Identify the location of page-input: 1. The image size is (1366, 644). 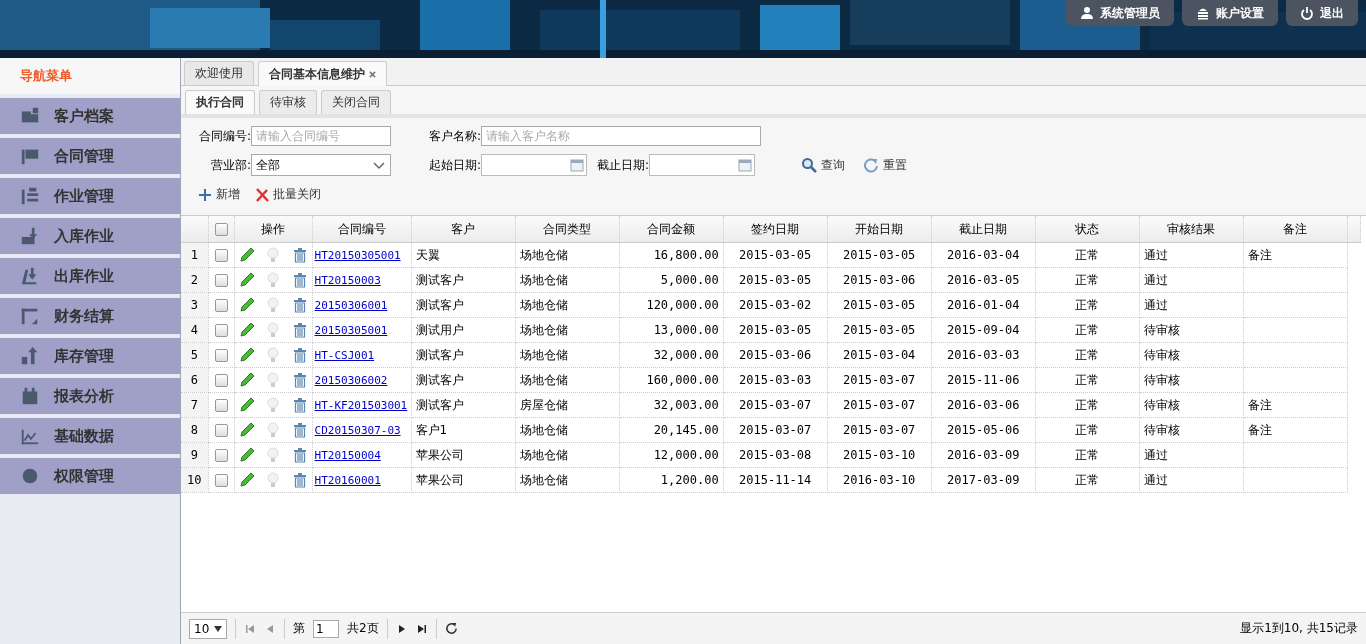
(326, 628).